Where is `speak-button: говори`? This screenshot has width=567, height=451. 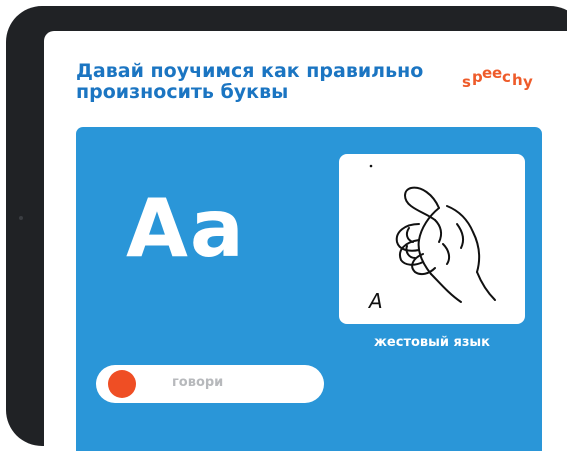 speak-button: говори is located at coordinates (210, 384).